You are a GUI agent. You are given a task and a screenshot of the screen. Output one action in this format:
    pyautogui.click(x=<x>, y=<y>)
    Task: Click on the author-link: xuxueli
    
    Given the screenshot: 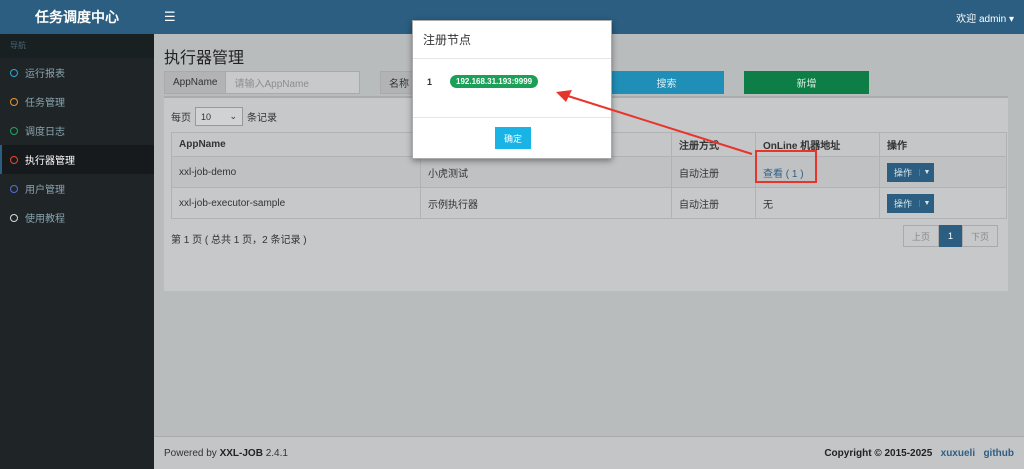 What is the action you would take?
    pyautogui.click(x=958, y=453)
    